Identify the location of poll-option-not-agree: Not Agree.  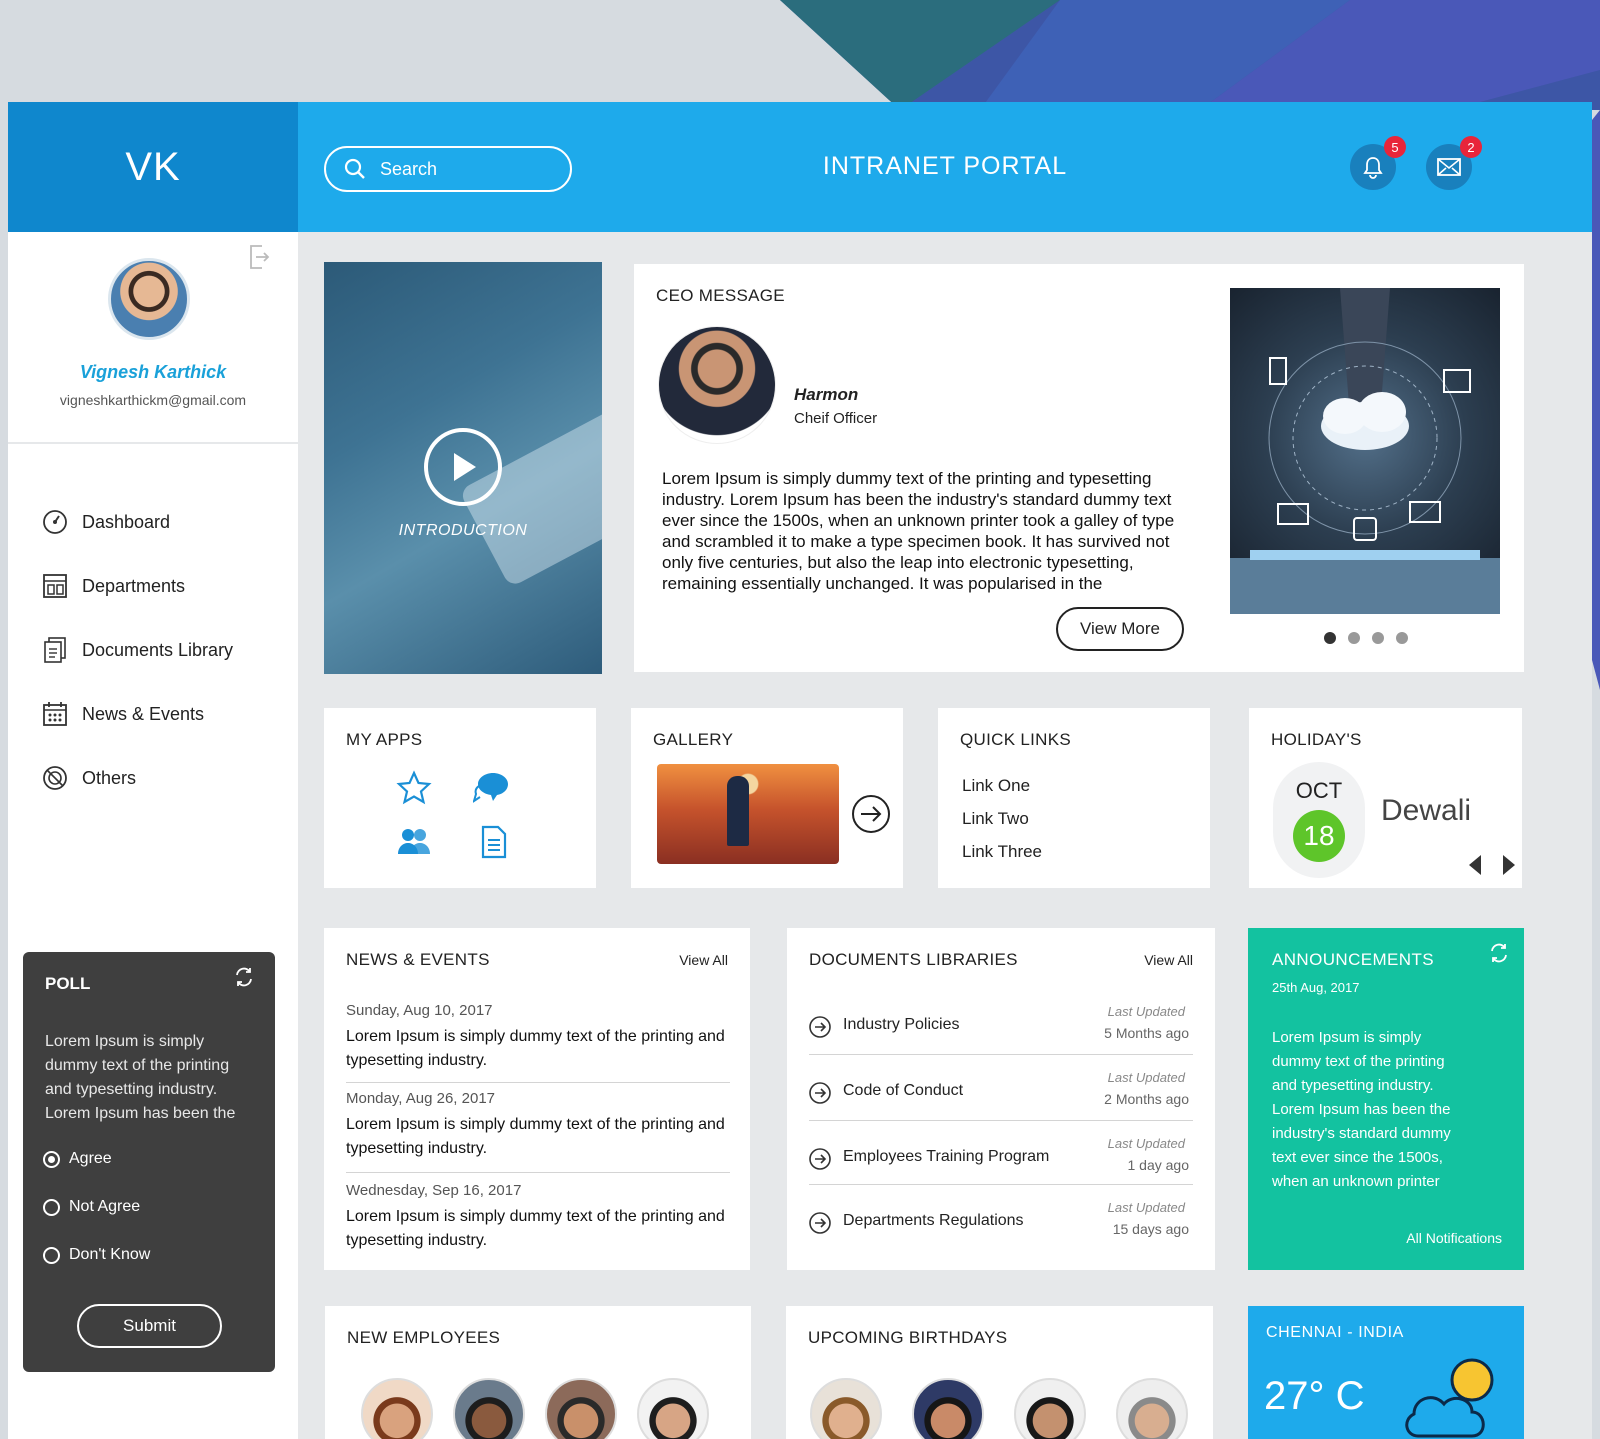
(91, 1207).